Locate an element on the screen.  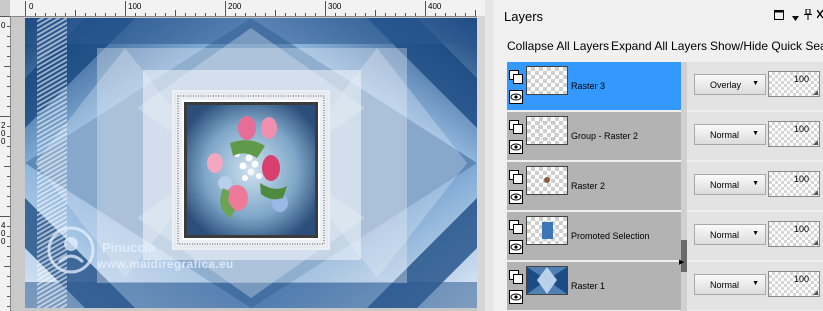
watermark: Pinuccia www.maidiregrafica.eu is located at coordinates (167, 251).